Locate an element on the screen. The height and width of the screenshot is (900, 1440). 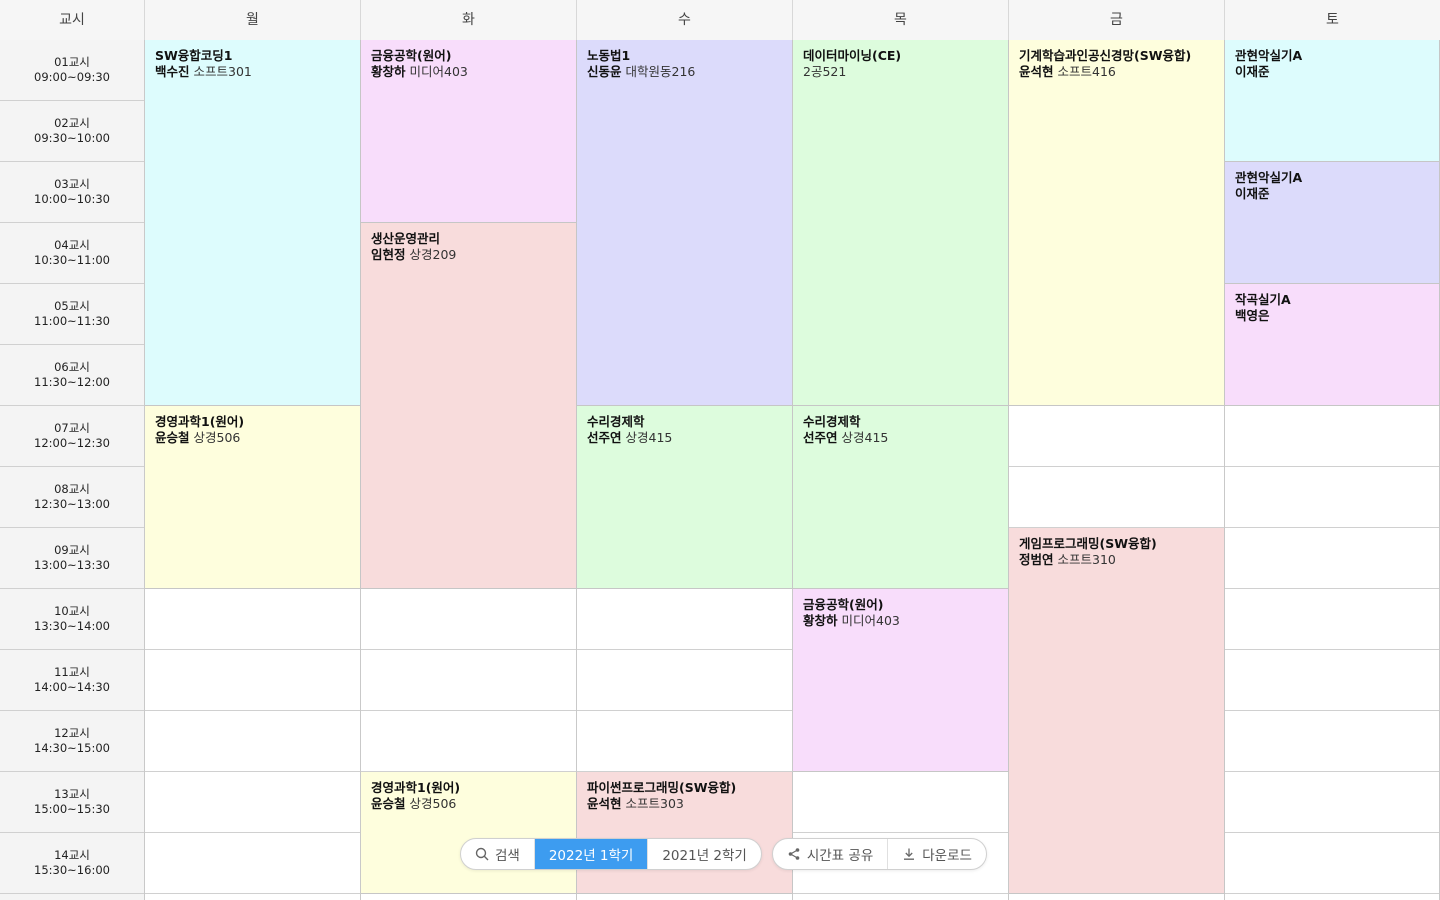
course-block: 노동법1 신동윤 대학원동216 is located at coordinates (685, 223).